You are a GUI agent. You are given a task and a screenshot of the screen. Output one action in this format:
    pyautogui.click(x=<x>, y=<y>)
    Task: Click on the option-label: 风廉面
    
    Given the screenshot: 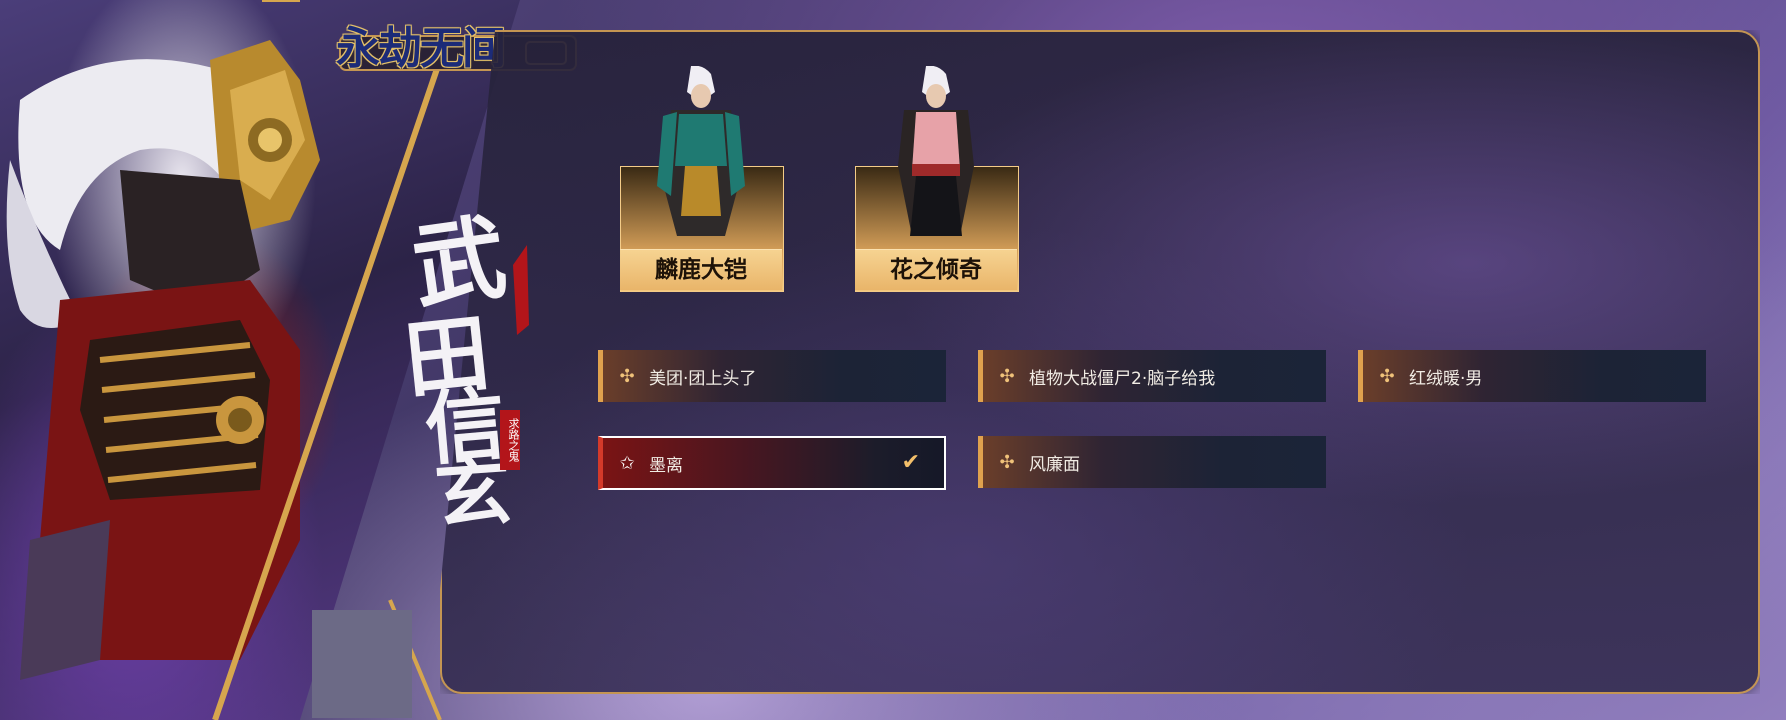 What is the action you would take?
    pyautogui.click(x=1054, y=464)
    